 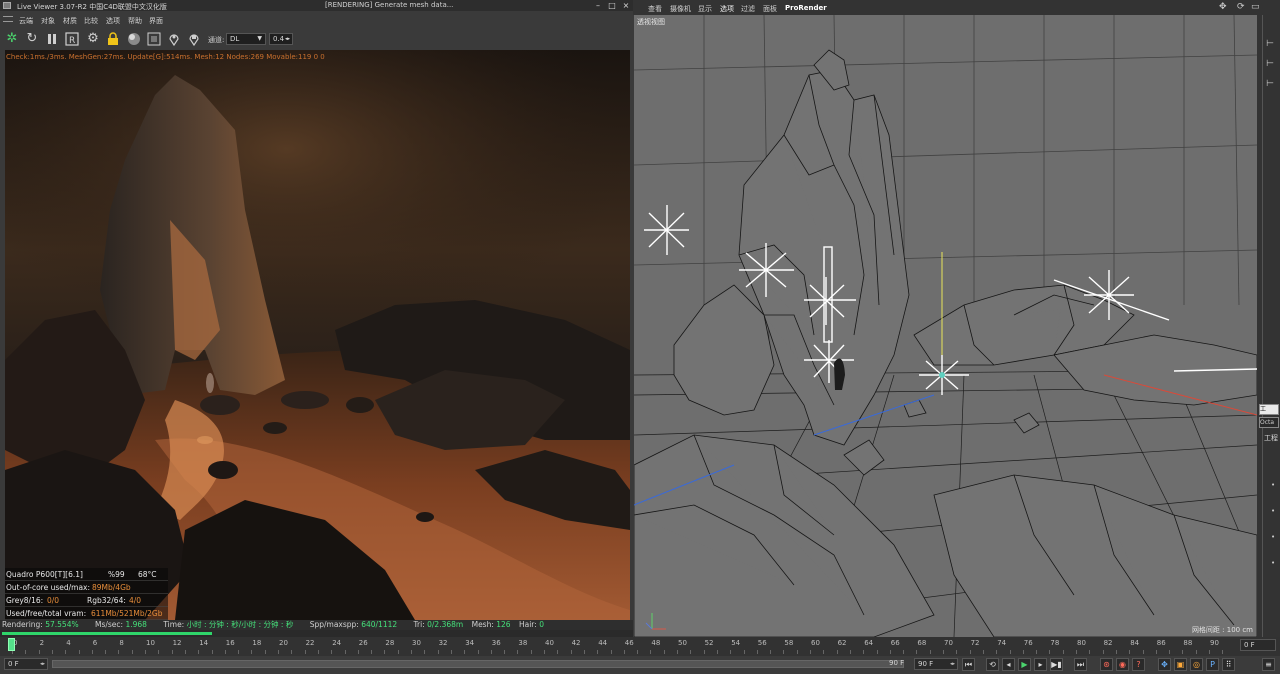 I want to click on record-active-button: ⊛, so click(x=1106, y=664).